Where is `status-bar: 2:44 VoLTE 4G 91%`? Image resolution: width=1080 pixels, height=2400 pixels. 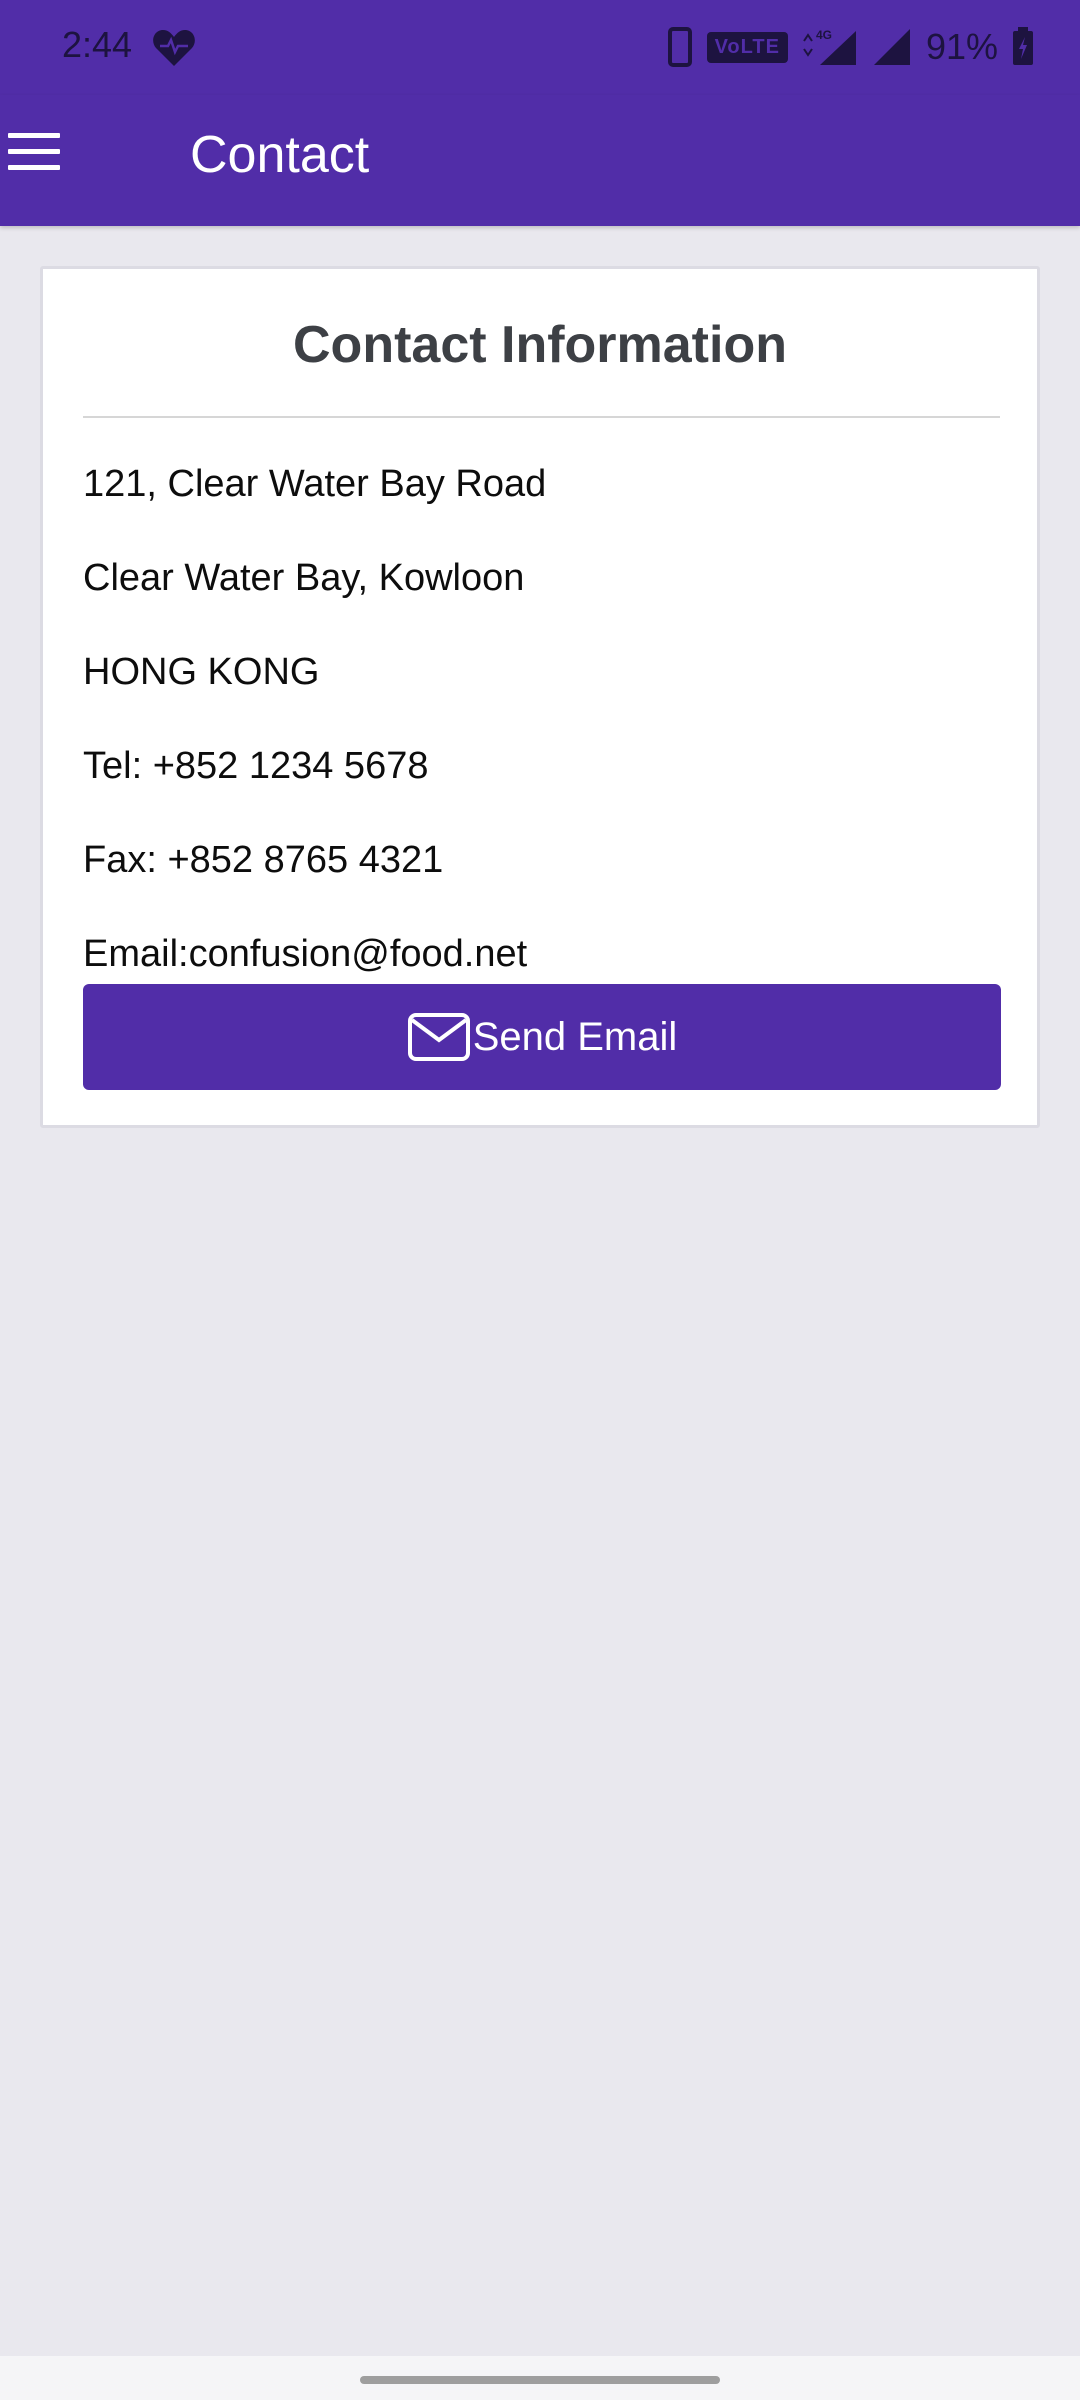
status-bar: 2:44 VoLTE 4G 91% is located at coordinates (540, 47).